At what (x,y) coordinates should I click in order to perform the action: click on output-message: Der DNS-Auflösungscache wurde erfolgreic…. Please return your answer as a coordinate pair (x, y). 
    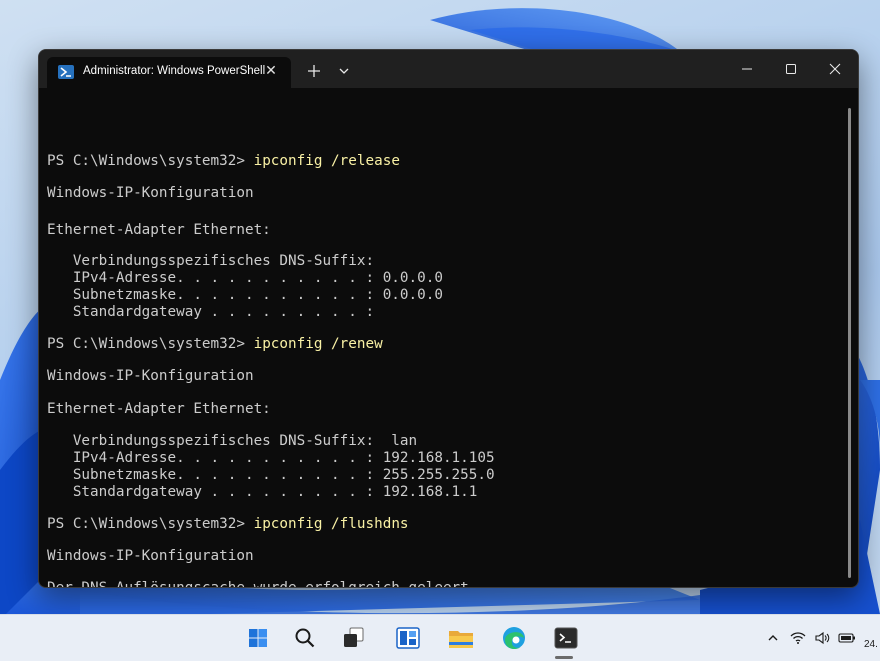
    Looking at the image, I should click on (262, 584).